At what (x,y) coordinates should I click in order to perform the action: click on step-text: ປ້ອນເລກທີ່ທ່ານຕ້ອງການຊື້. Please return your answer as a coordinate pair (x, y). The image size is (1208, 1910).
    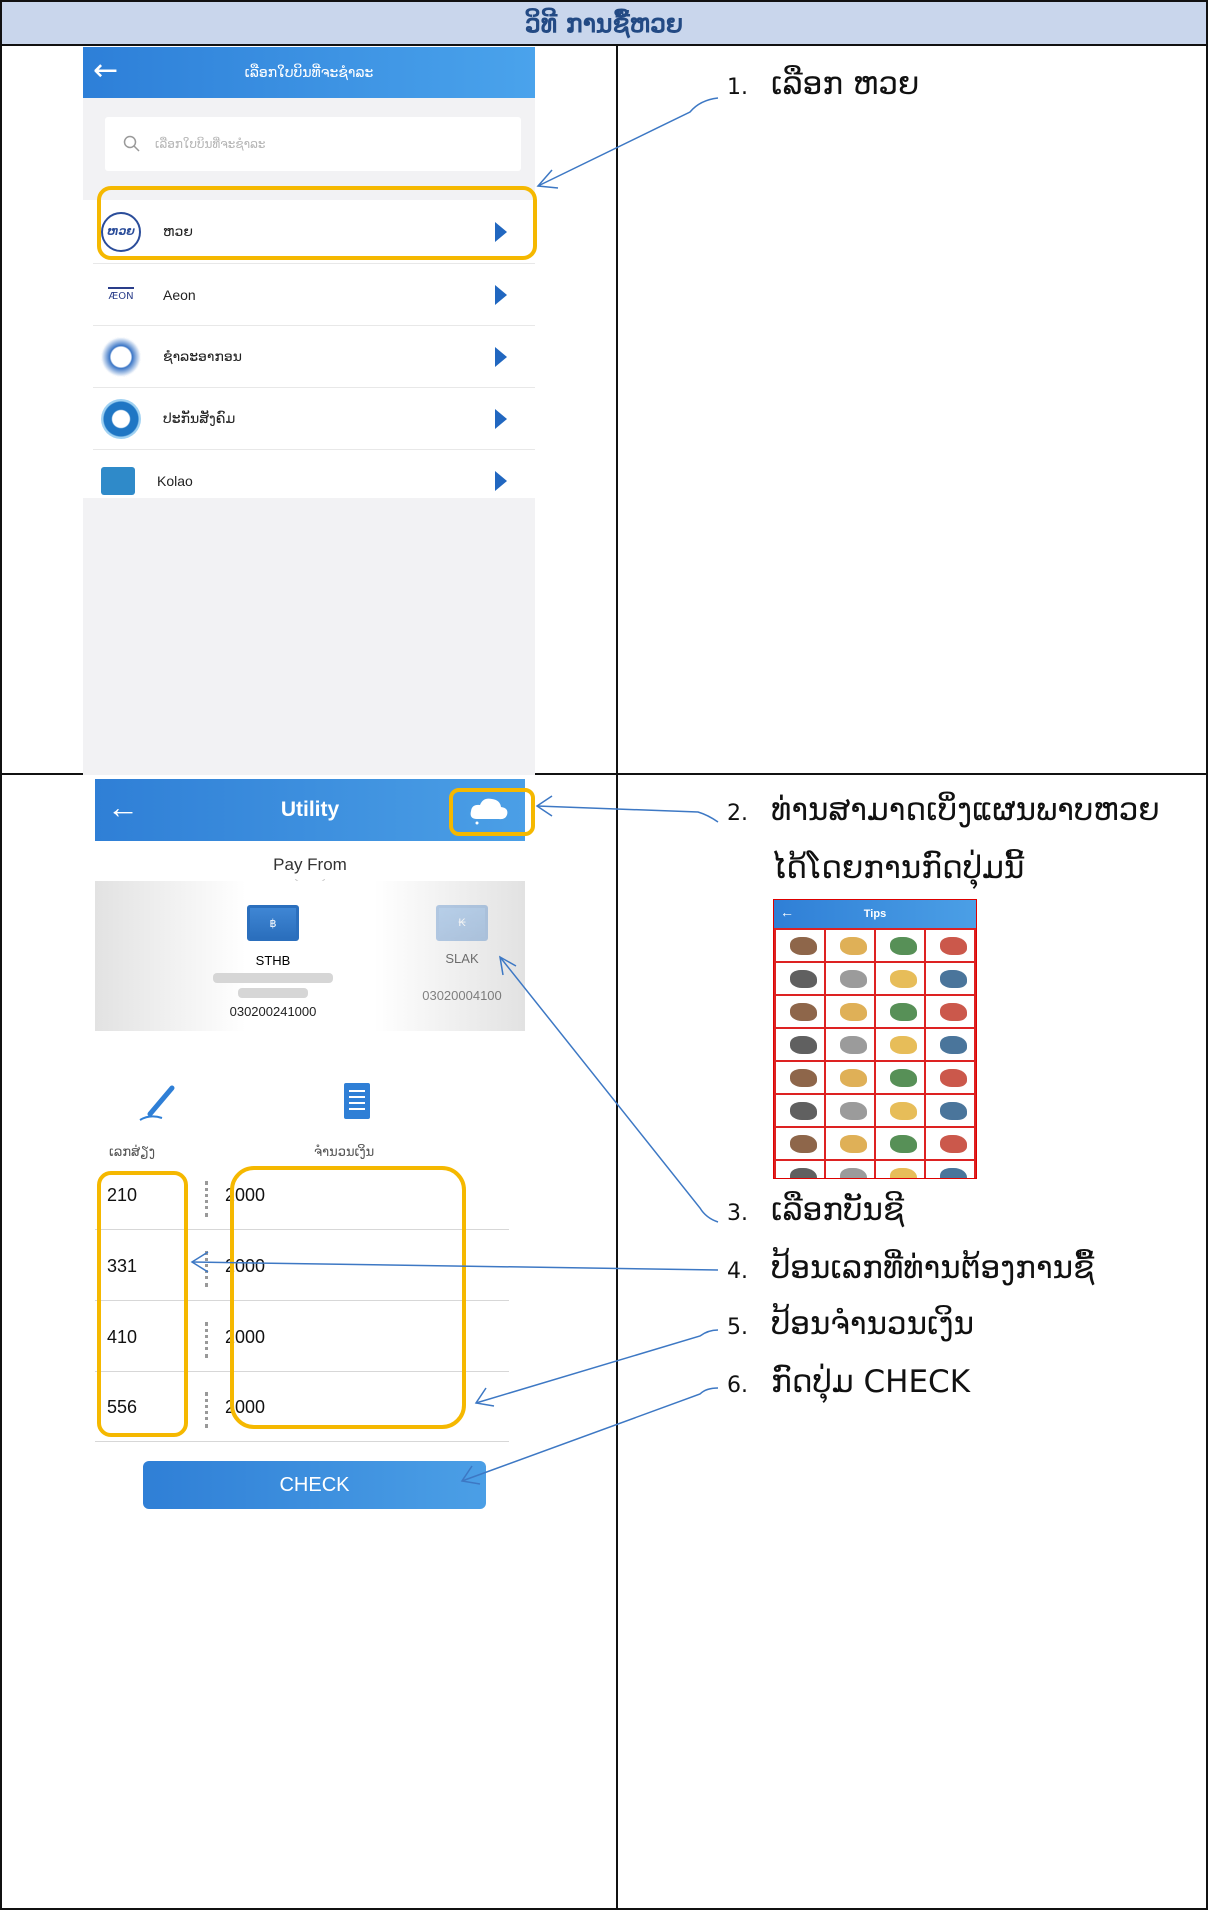
    Looking at the image, I should click on (933, 1268).